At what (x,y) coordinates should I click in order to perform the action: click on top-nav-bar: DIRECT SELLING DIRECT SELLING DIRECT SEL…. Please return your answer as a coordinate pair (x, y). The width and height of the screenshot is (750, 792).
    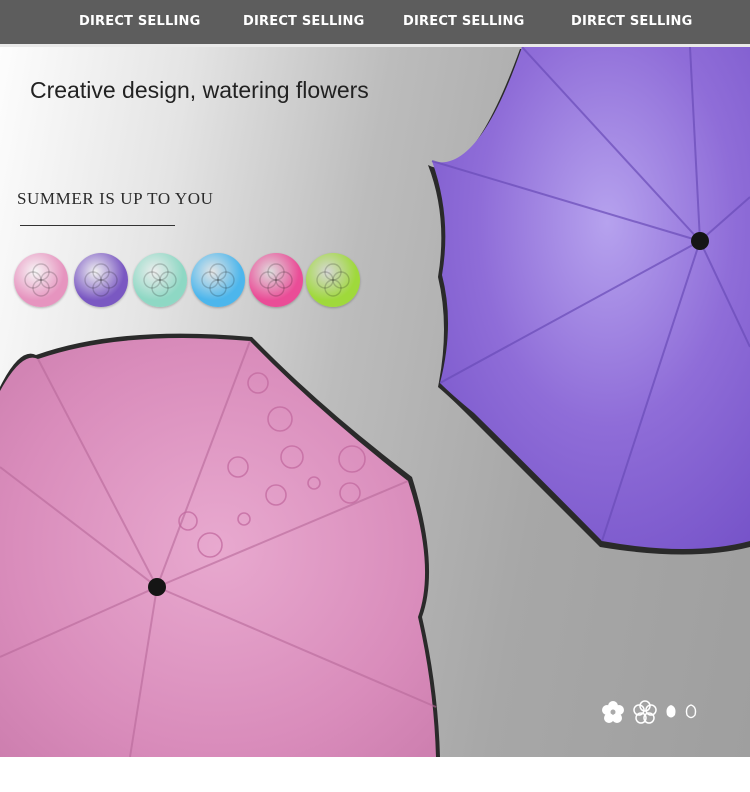
    Looking at the image, I should click on (375, 23).